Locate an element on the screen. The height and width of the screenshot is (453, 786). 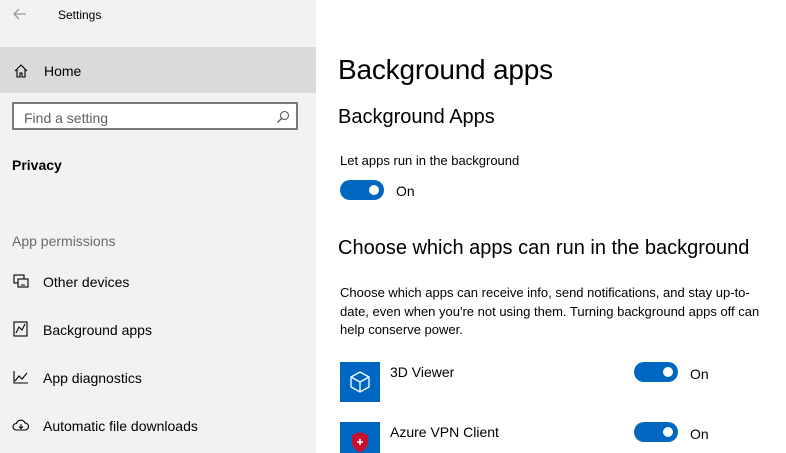
app-diagnostics-icon is located at coordinates (20, 377).